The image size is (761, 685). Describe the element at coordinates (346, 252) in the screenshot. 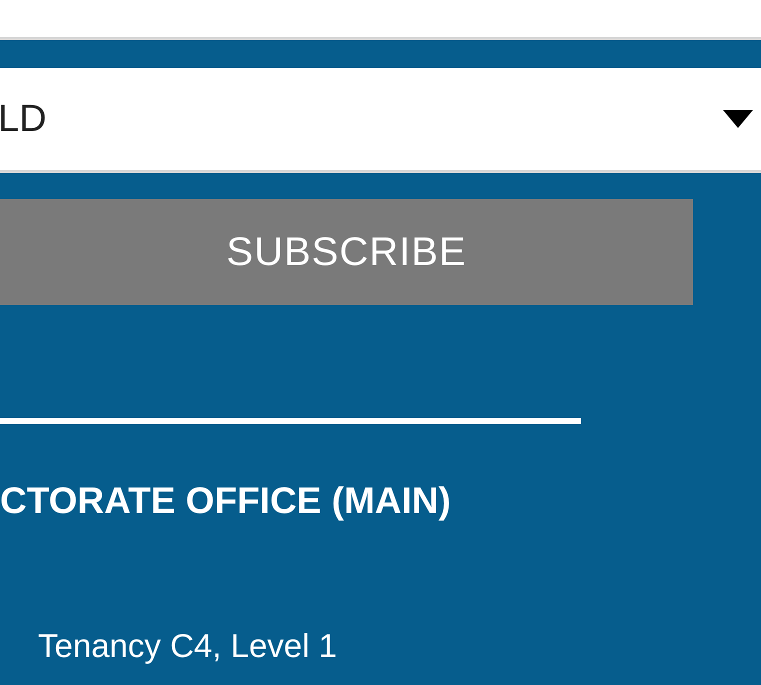

I see `subscribe-button: SUBSCRIBE` at that location.